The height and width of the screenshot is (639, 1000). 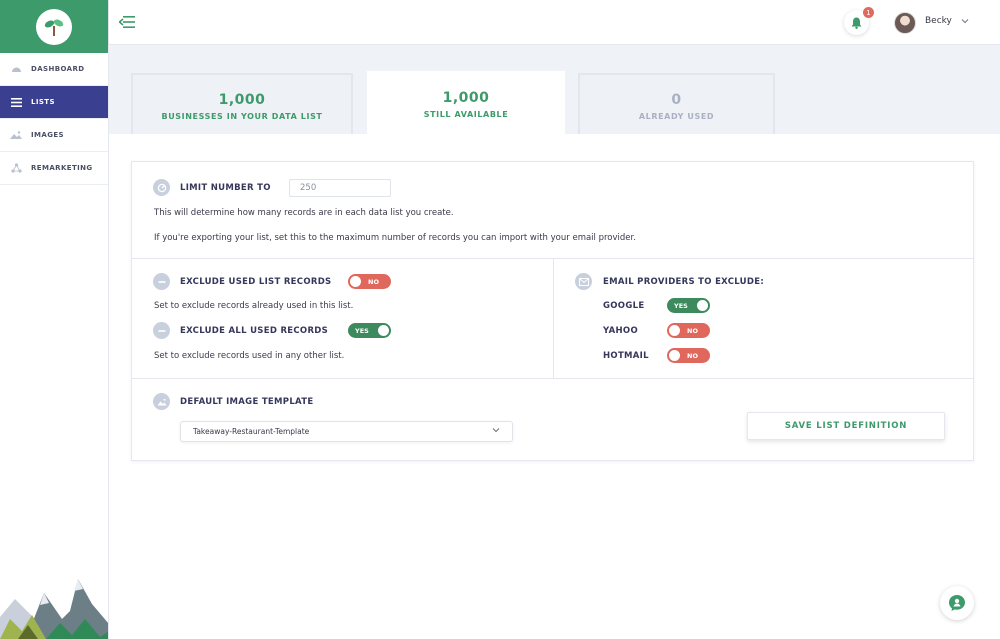 What do you see at coordinates (16, 168) in the screenshot?
I see `network-icon` at bounding box center [16, 168].